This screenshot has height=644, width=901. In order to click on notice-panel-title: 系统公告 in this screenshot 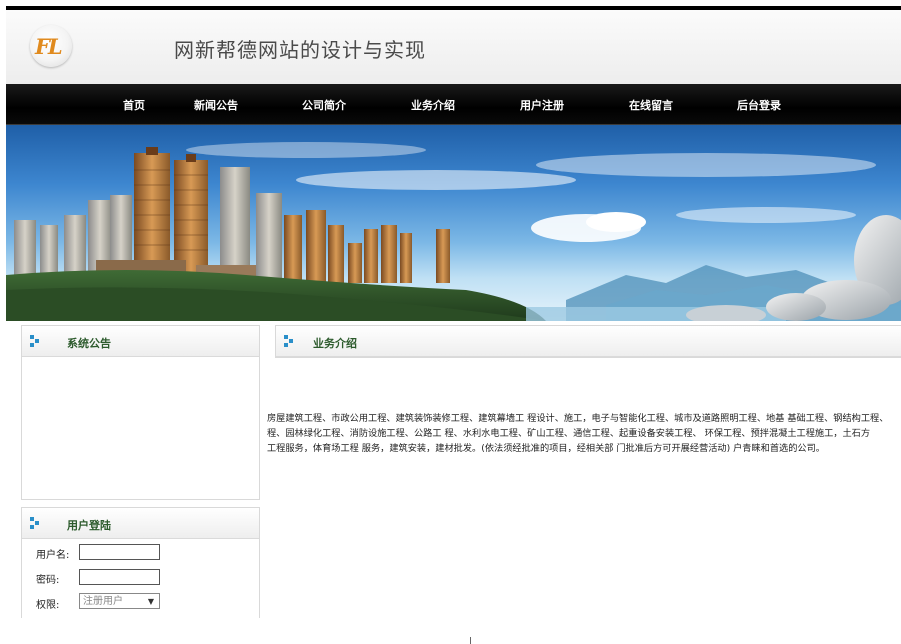, I will do `click(89, 343)`.